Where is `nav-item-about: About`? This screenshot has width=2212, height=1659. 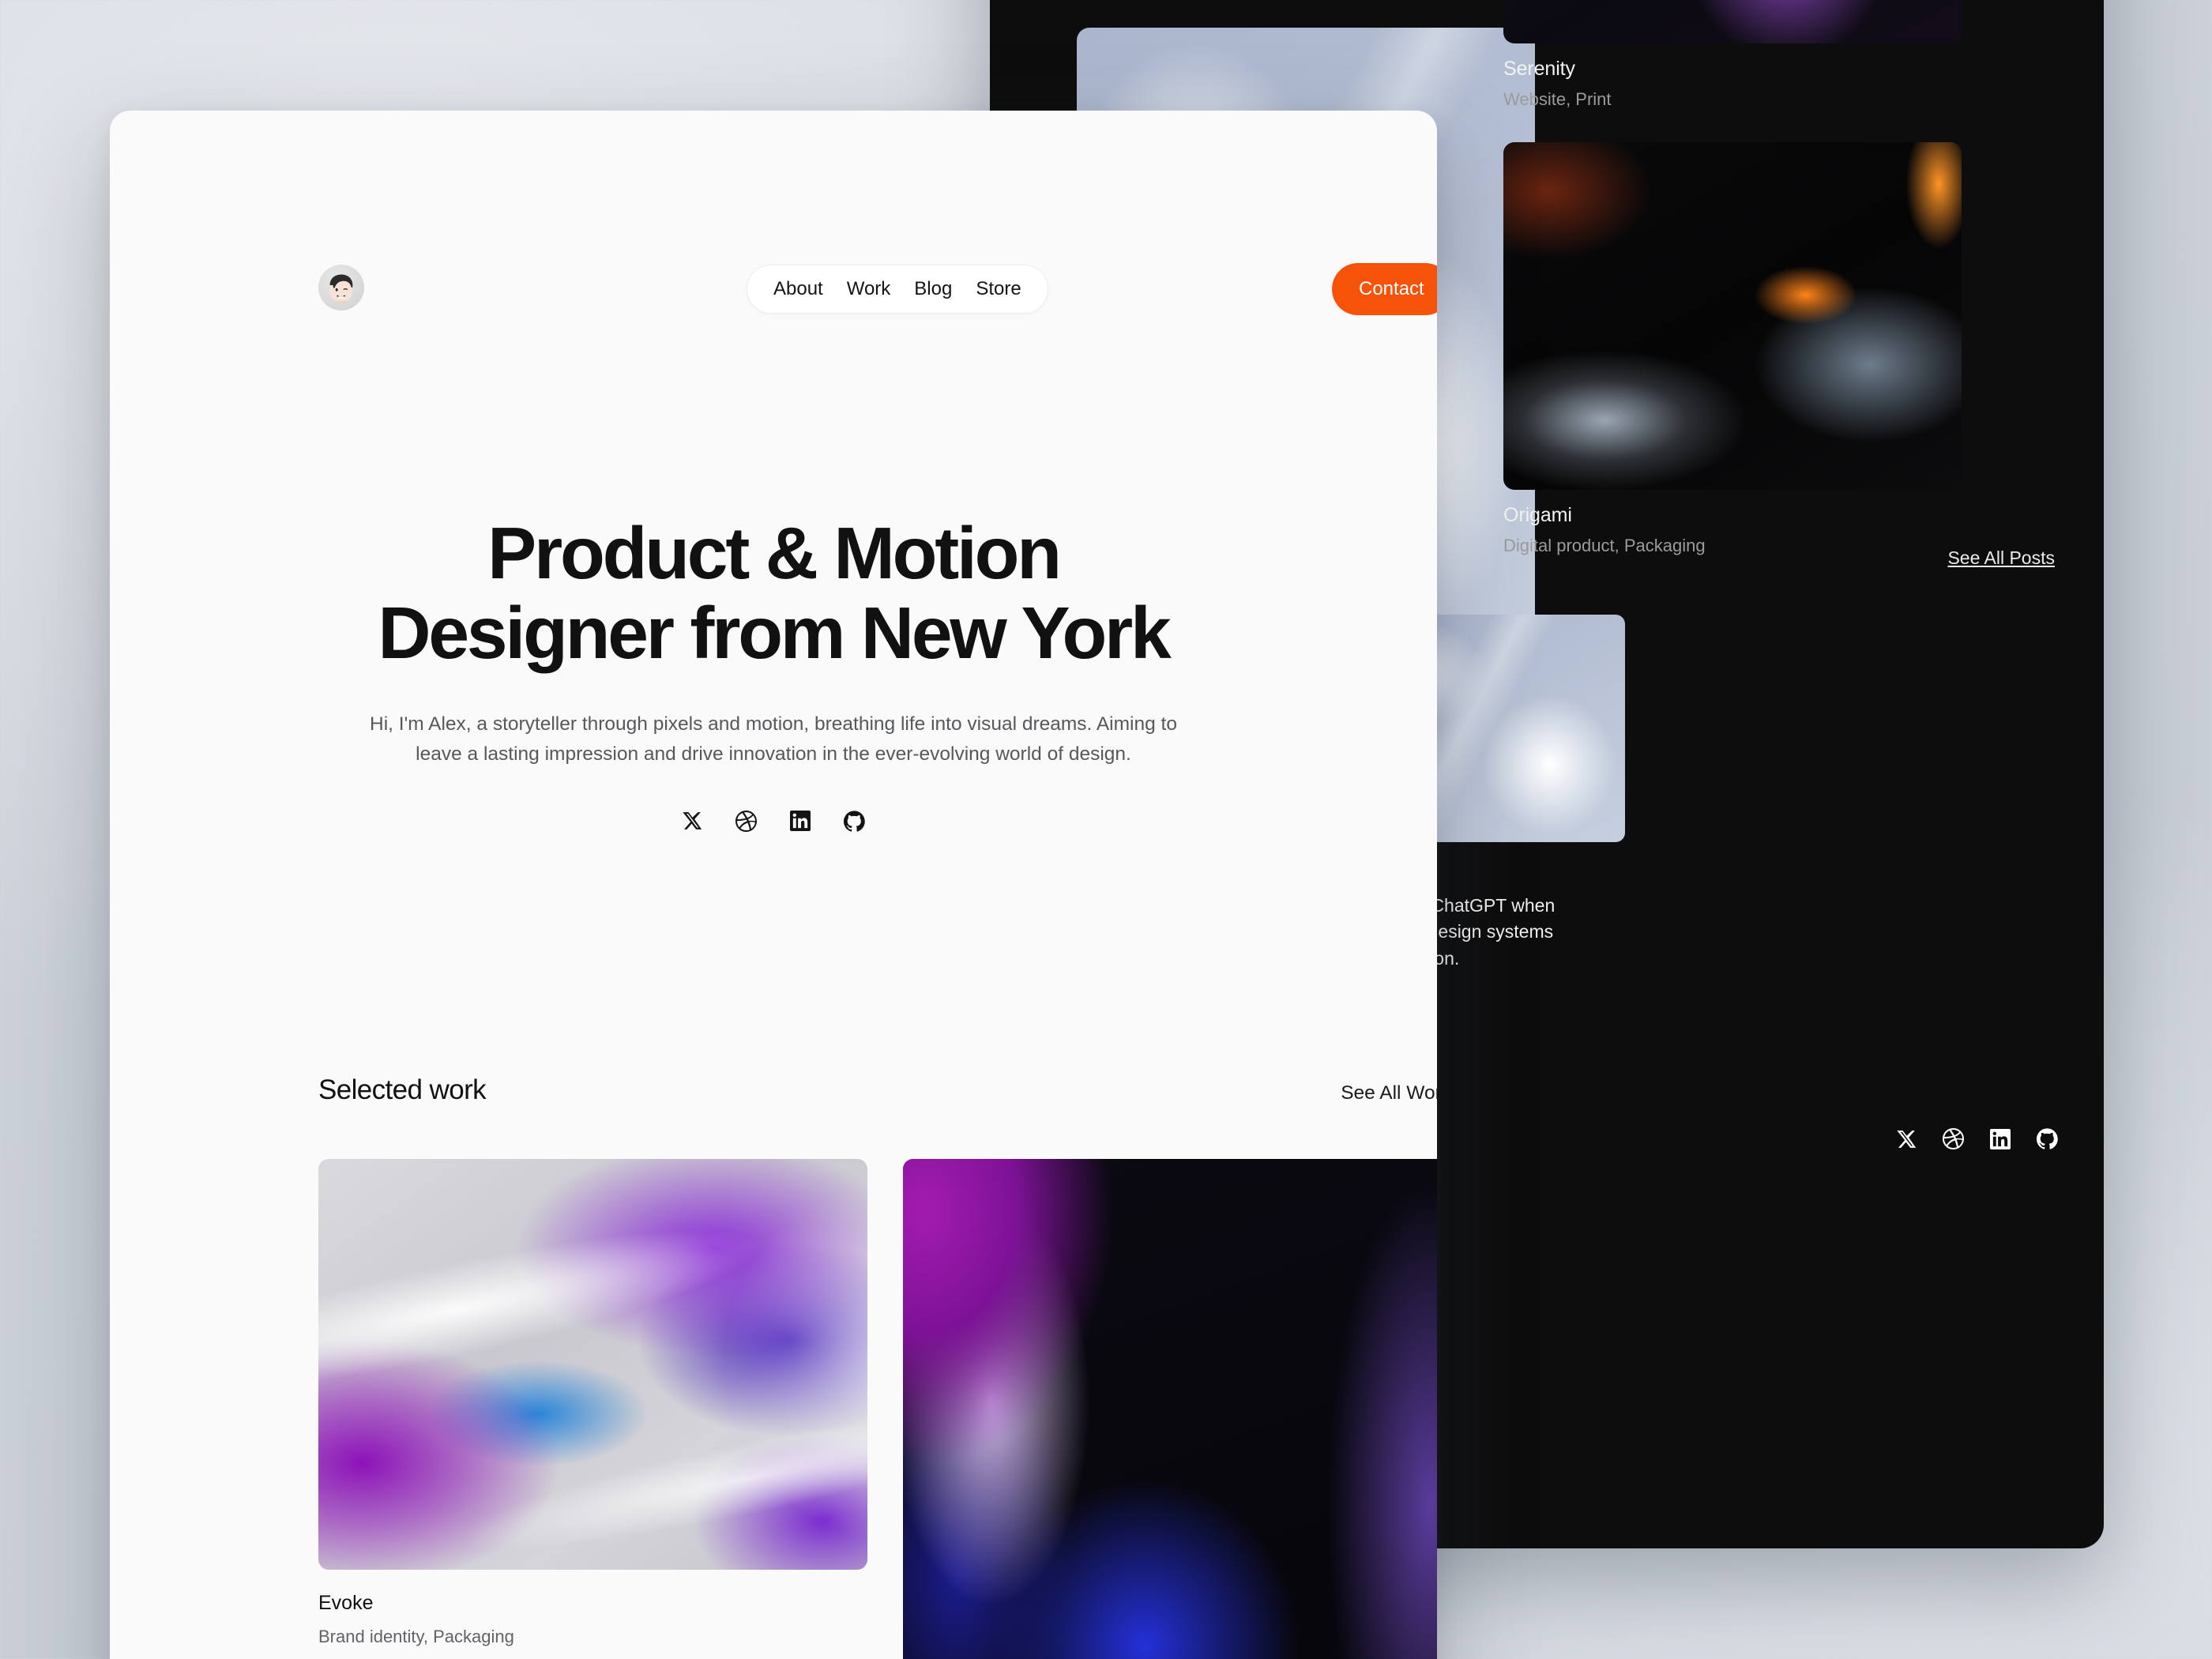
nav-item-about: About is located at coordinates (798, 289).